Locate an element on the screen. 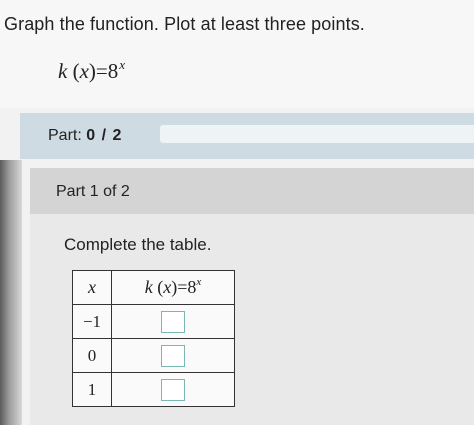 The height and width of the screenshot is (425, 474). function-equation: k (x)=8x is located at coordinates (92, 70).